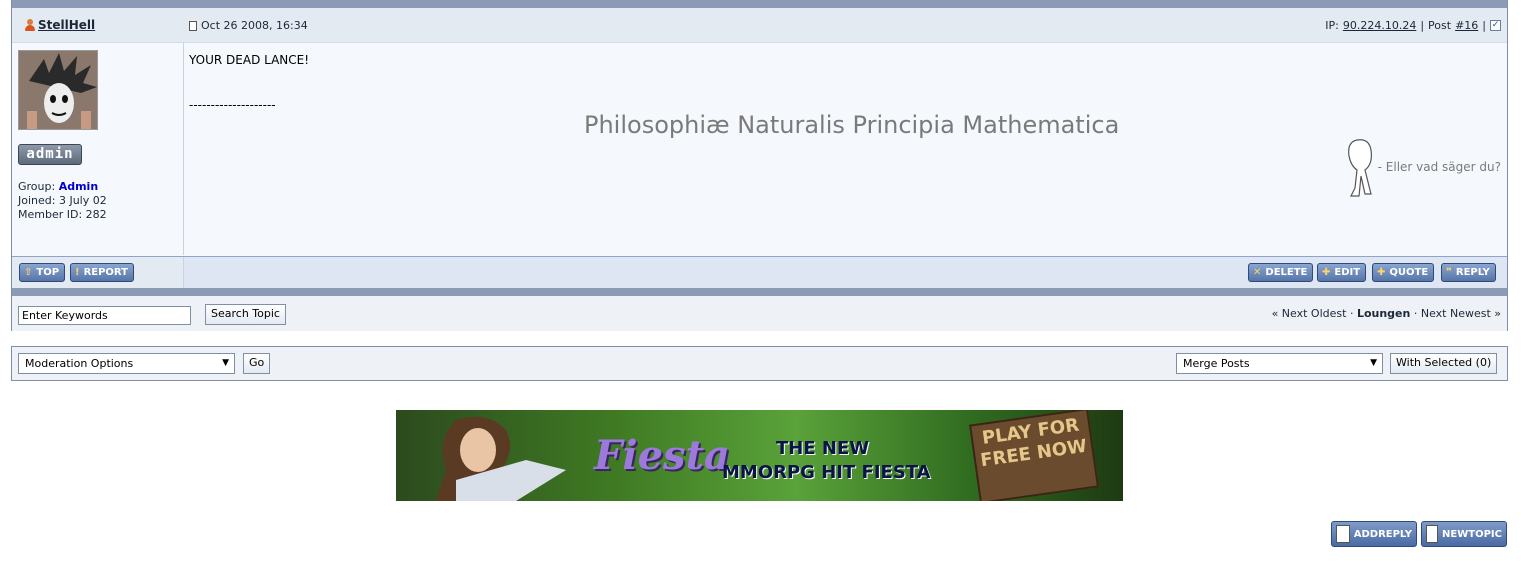 The width and height of the screenshot is (1521, 566). Describe the element at coordinates (42, 272) in the screenshot. I see `top-button: ⇧ TOP` at that location.